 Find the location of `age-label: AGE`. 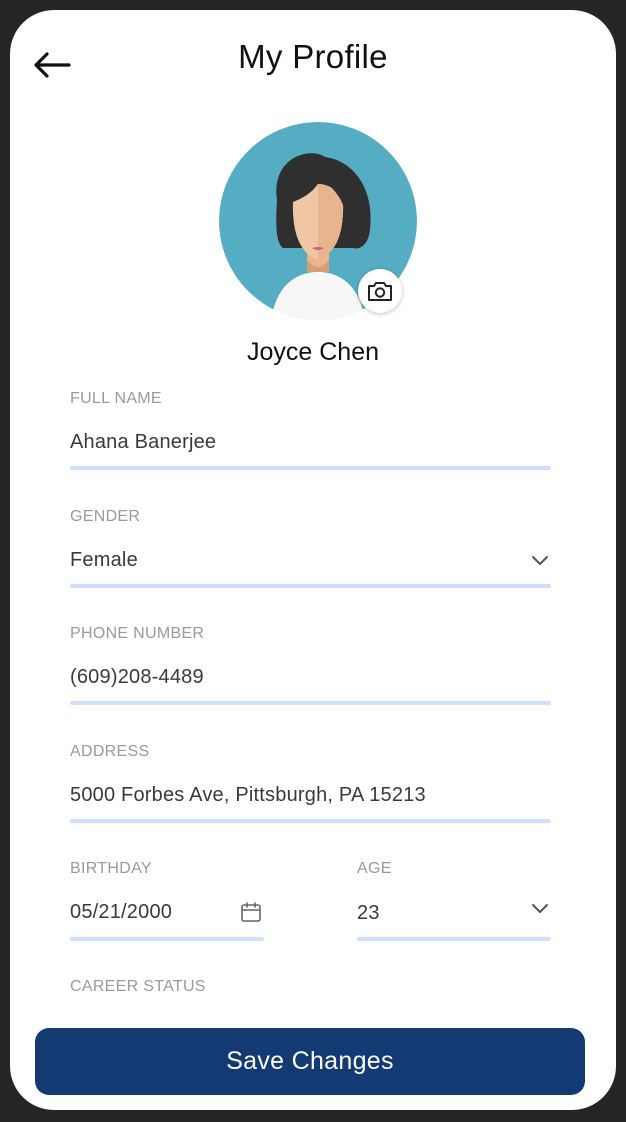

age-label: AGE is located at coordinates (374, 868).